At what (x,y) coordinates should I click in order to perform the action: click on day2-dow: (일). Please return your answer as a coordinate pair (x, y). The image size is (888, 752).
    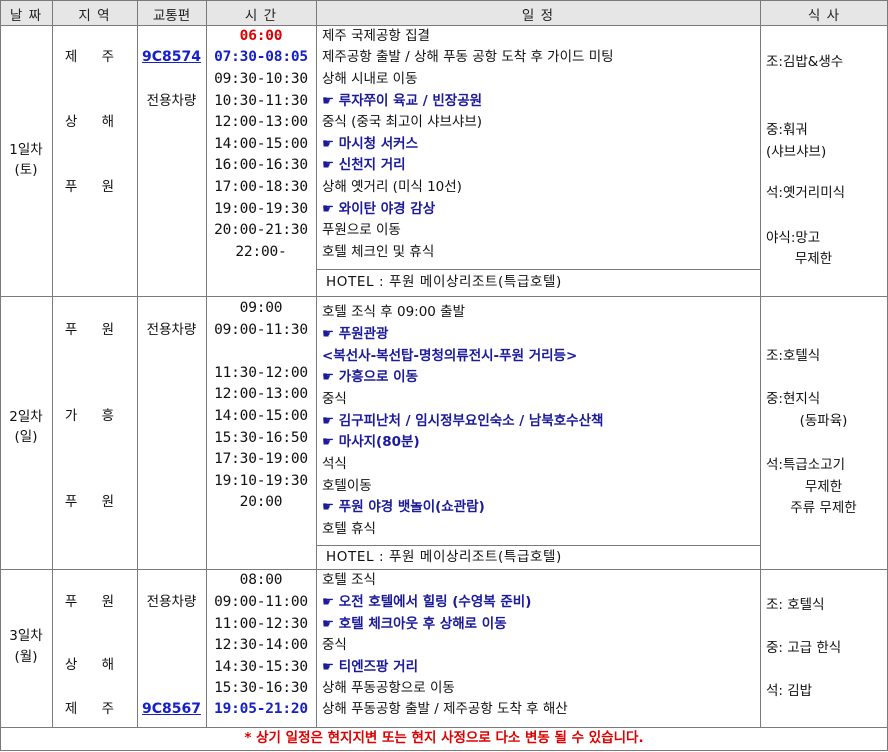
    Looking at the image, I should click on (26, 437).